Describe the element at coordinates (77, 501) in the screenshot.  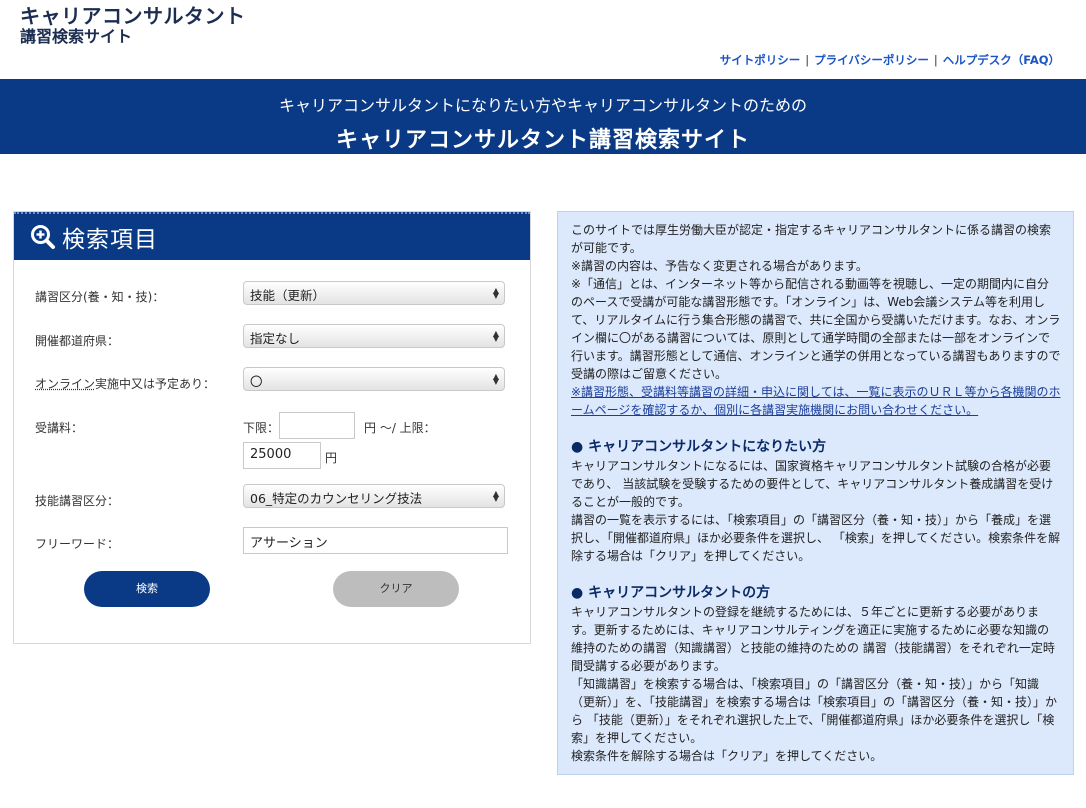
I see `skill-label: 技能講習区分：` at that location.